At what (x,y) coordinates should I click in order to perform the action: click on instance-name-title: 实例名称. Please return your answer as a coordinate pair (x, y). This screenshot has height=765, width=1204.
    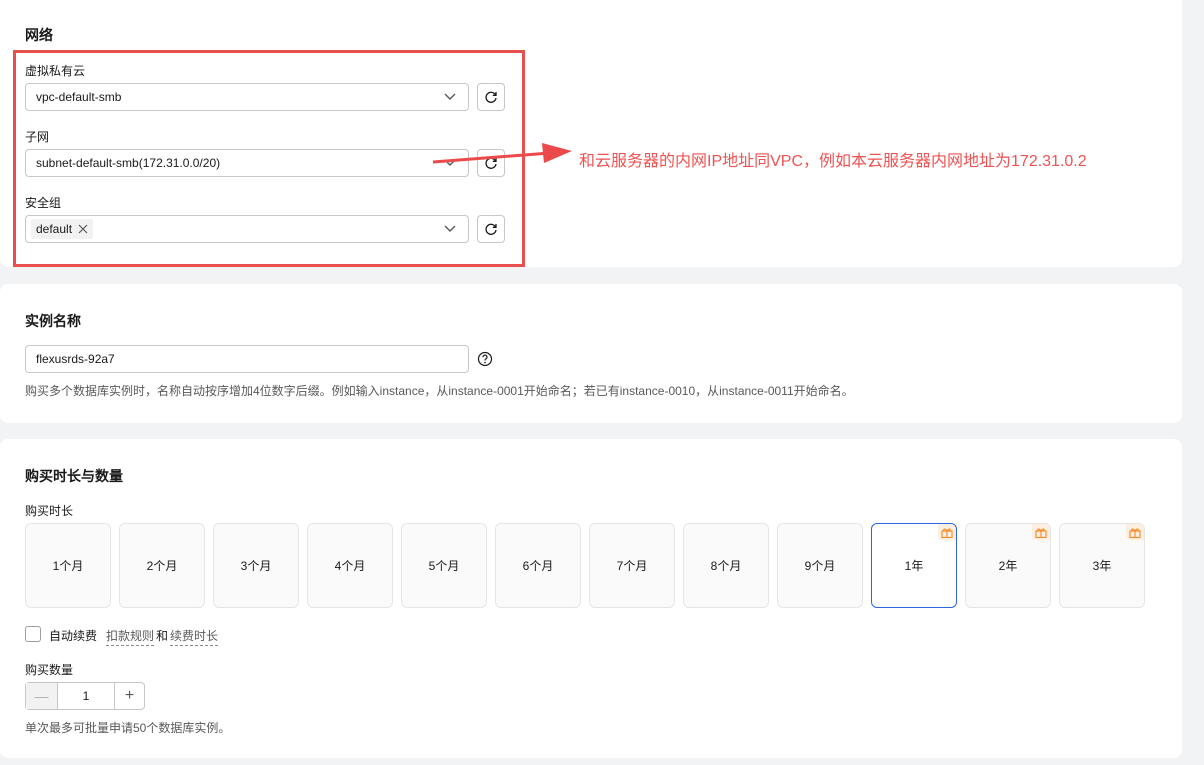
    Looking at the image, I should click on (53, 321).